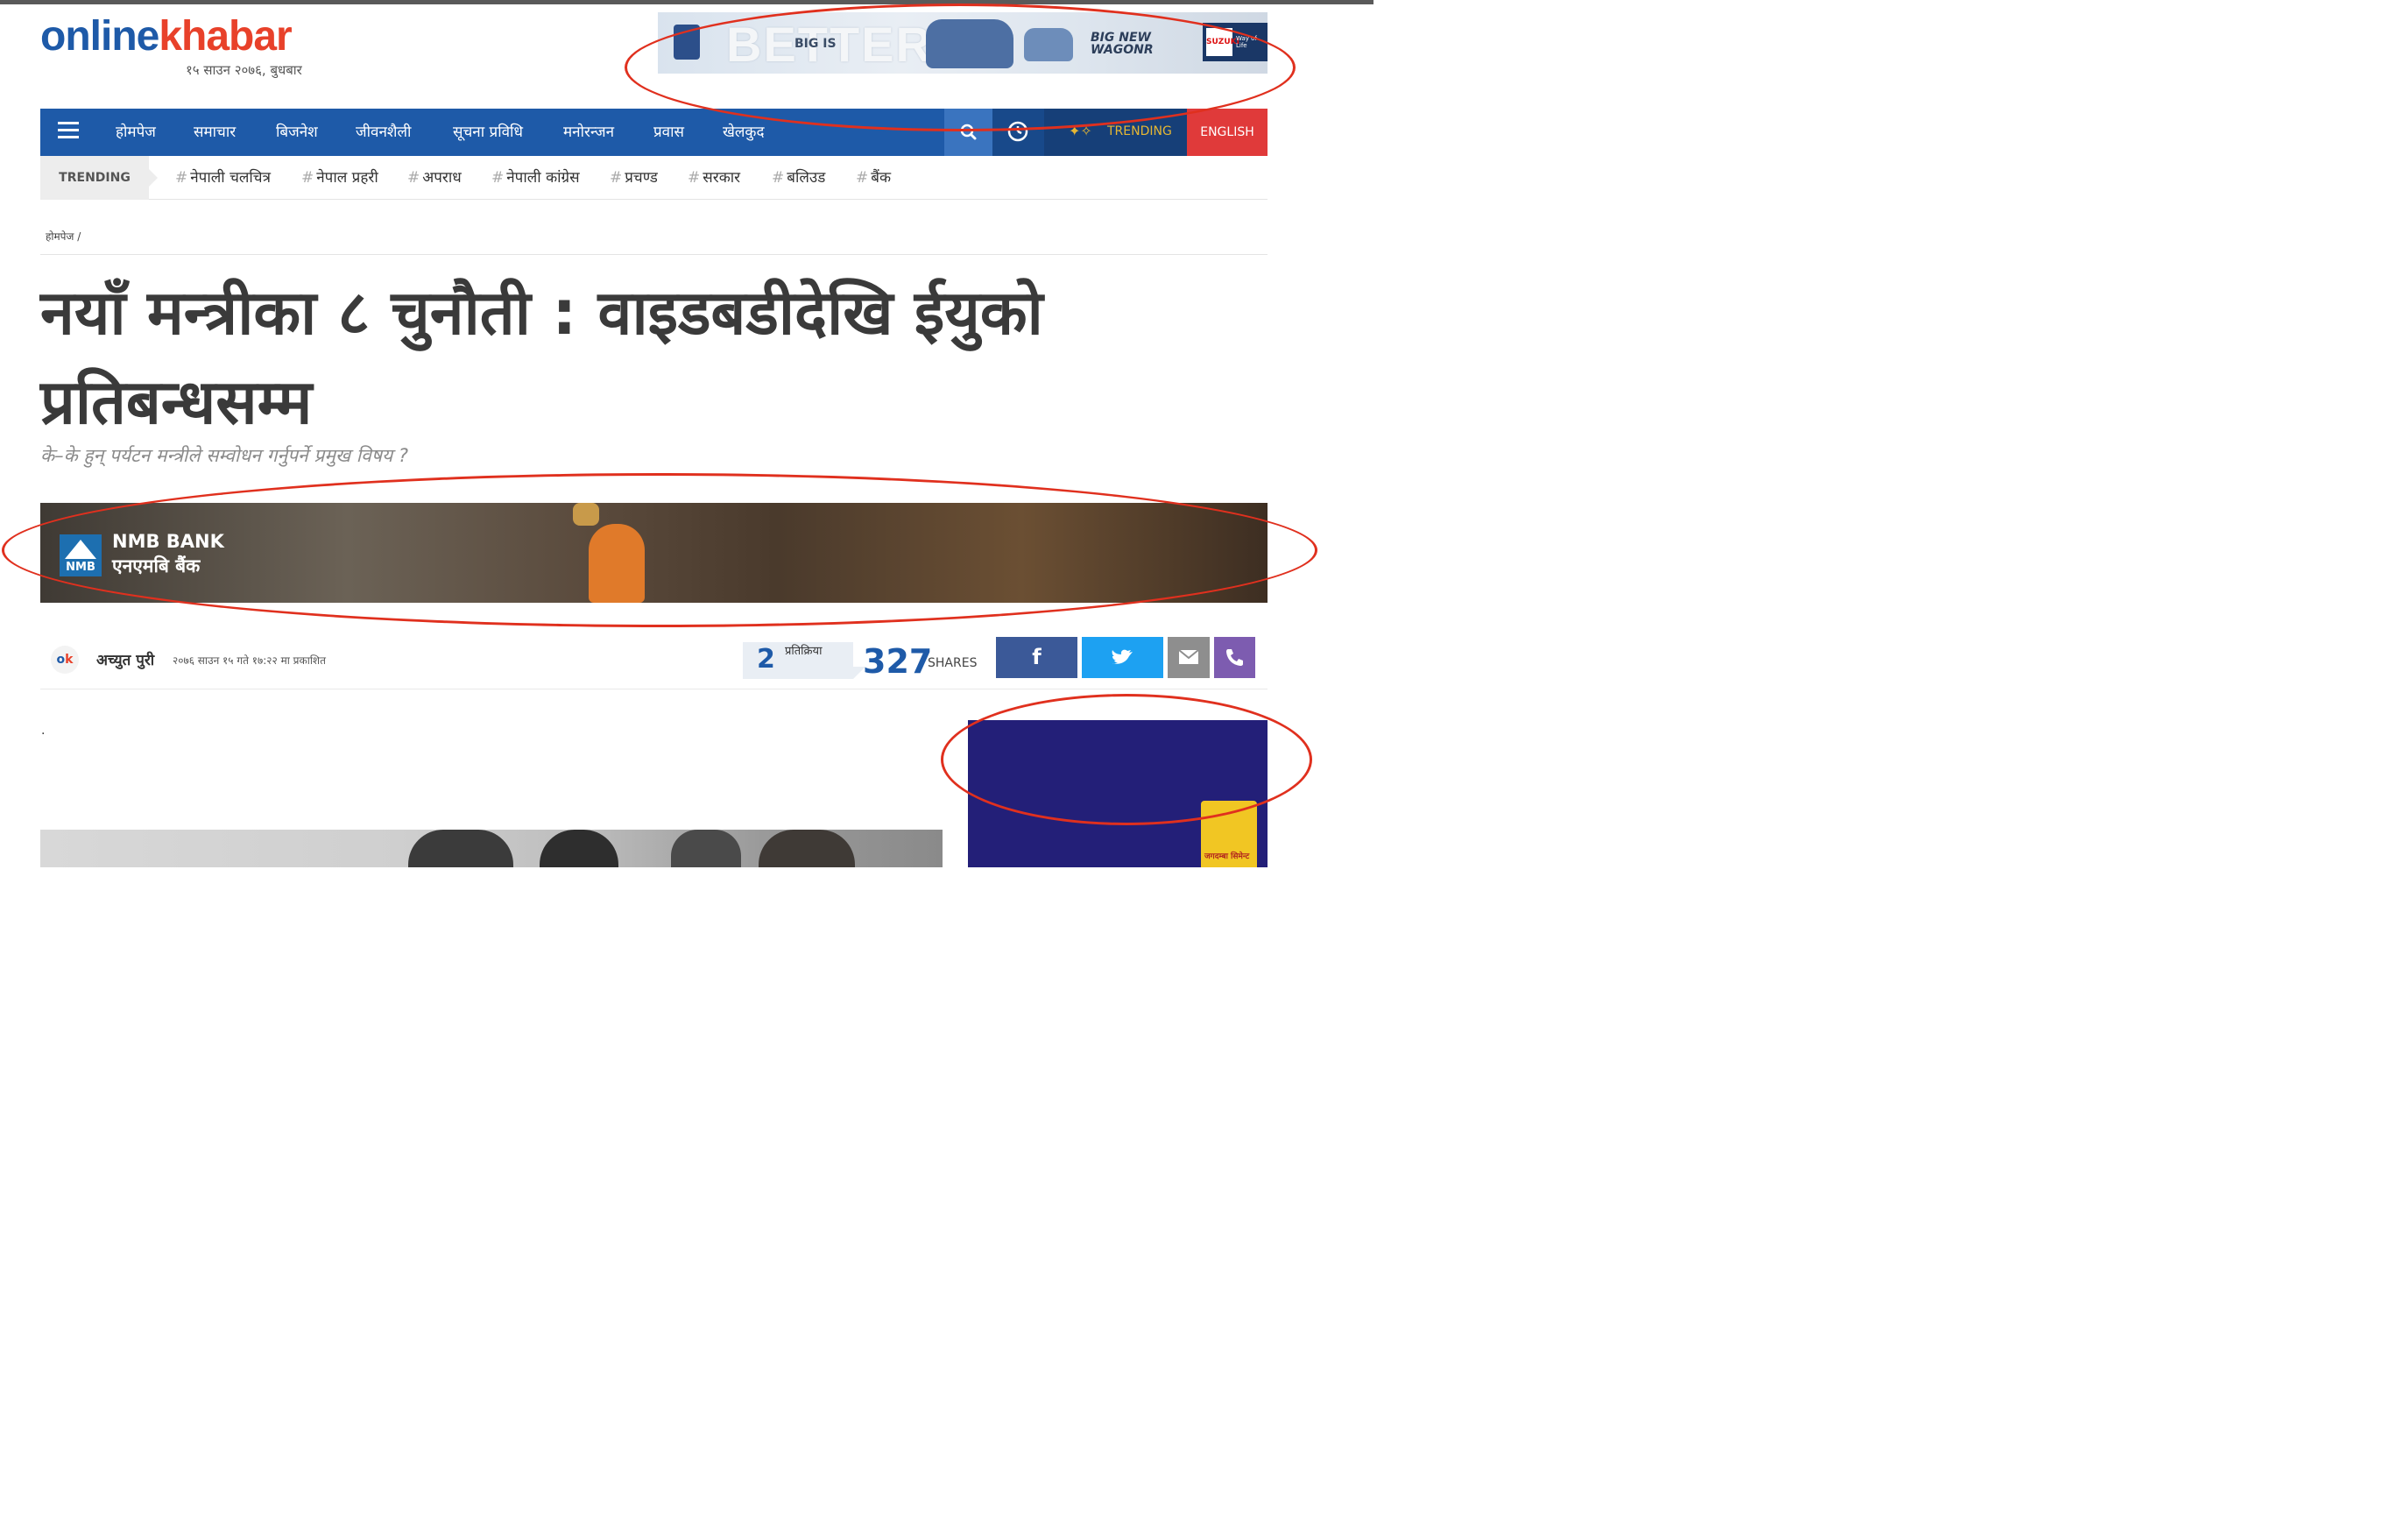  What do you see at coordinates (491, 848) in the screenshot?
I see `article-photo` at bounding box center [491, 848].